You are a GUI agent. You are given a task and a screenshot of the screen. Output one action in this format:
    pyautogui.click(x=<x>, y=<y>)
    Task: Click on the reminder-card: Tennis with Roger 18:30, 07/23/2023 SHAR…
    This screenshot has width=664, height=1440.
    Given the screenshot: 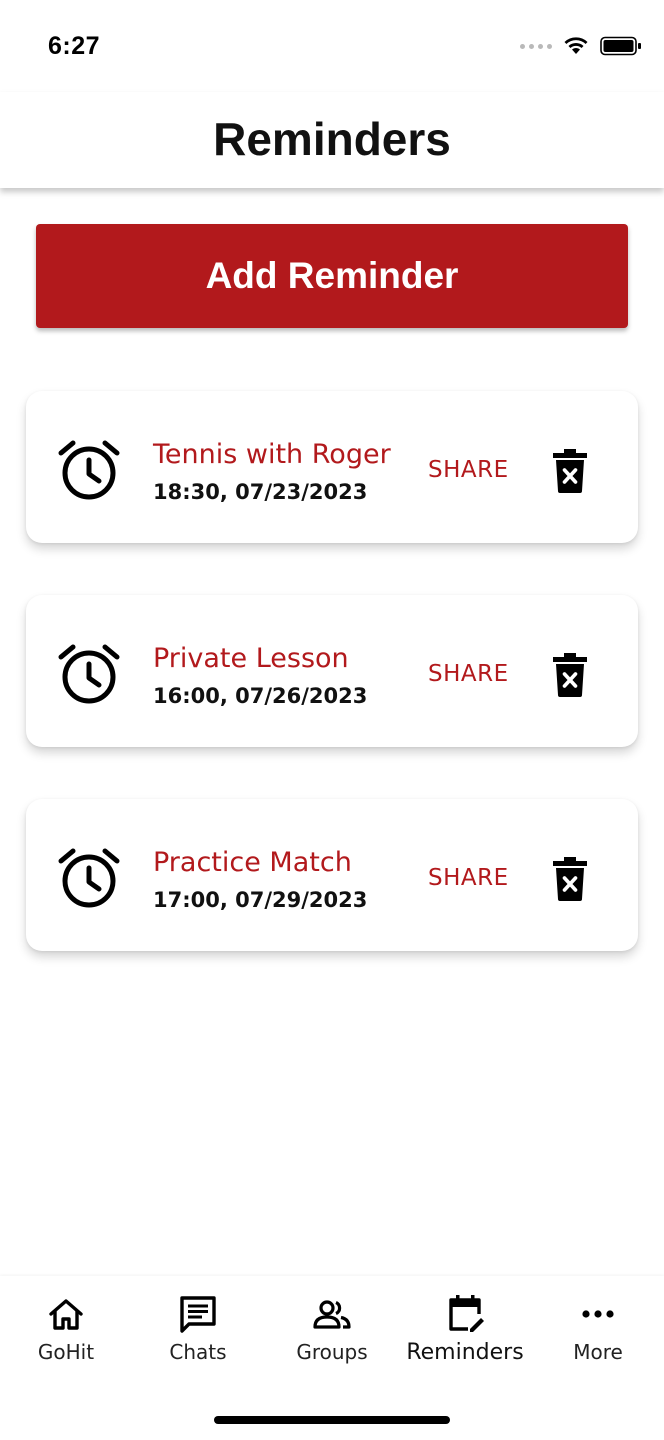 What is the action you would take?
    pyautogui.click(x=332, y=467)
    